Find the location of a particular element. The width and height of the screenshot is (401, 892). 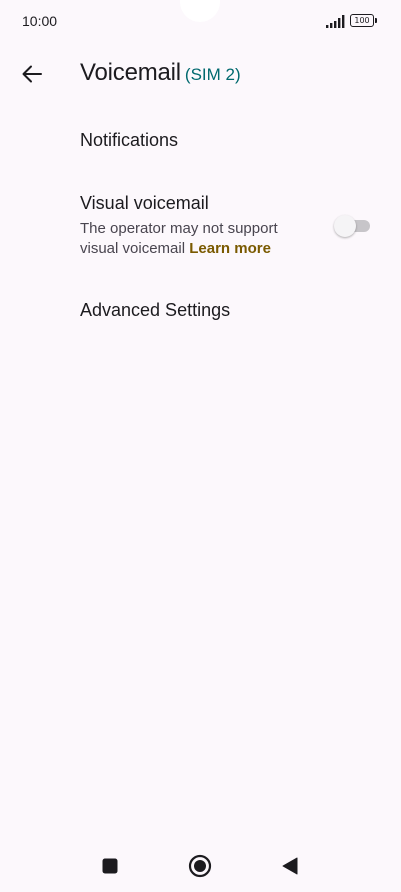

page-title: Voicemail (SIM 2) is located at coordinates (160, 73).